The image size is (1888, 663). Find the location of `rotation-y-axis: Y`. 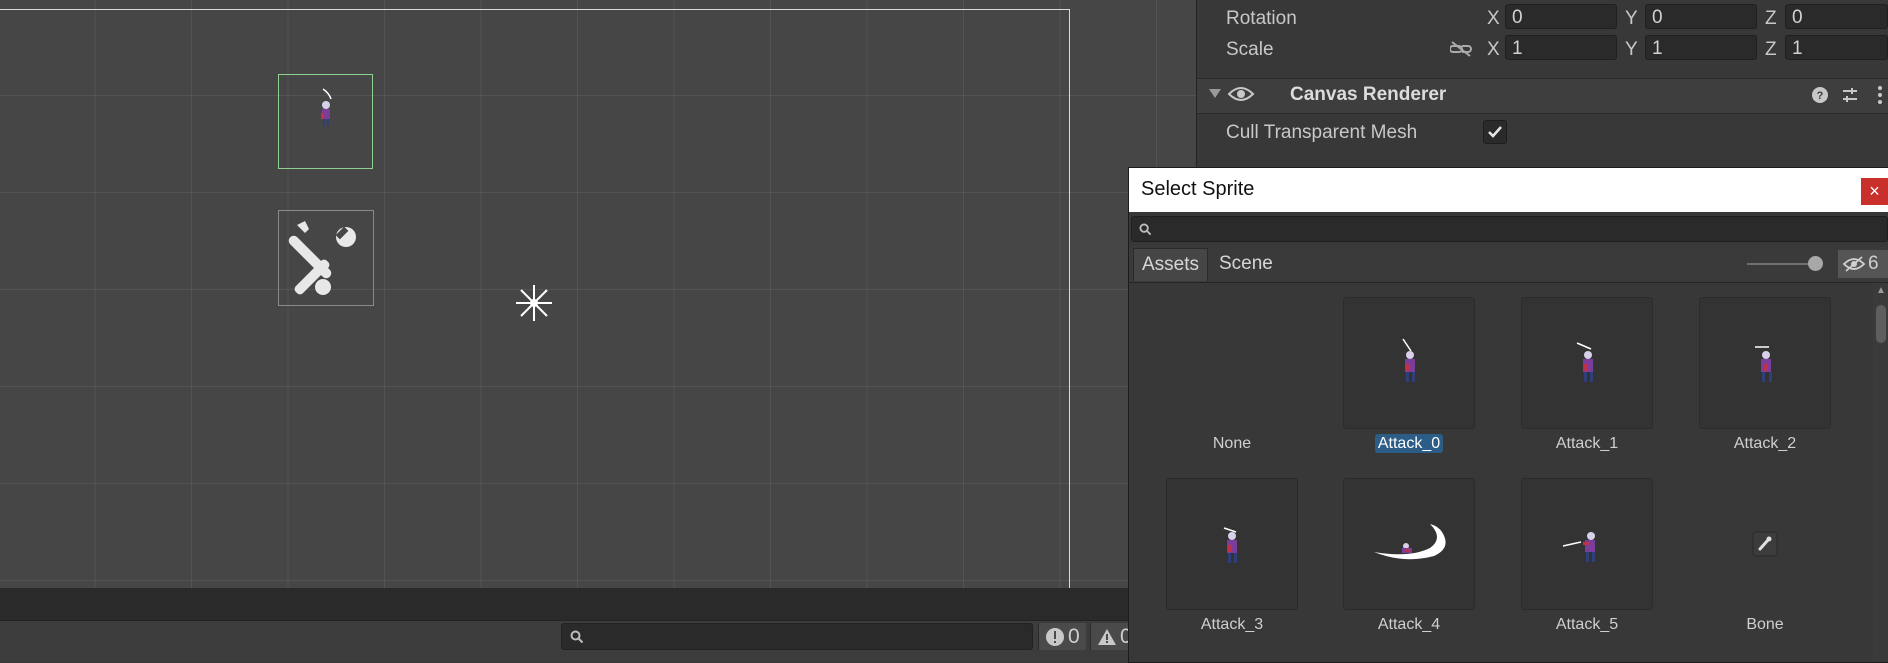

rotation-y-axis: Y is located at coordinates (1631, 18).